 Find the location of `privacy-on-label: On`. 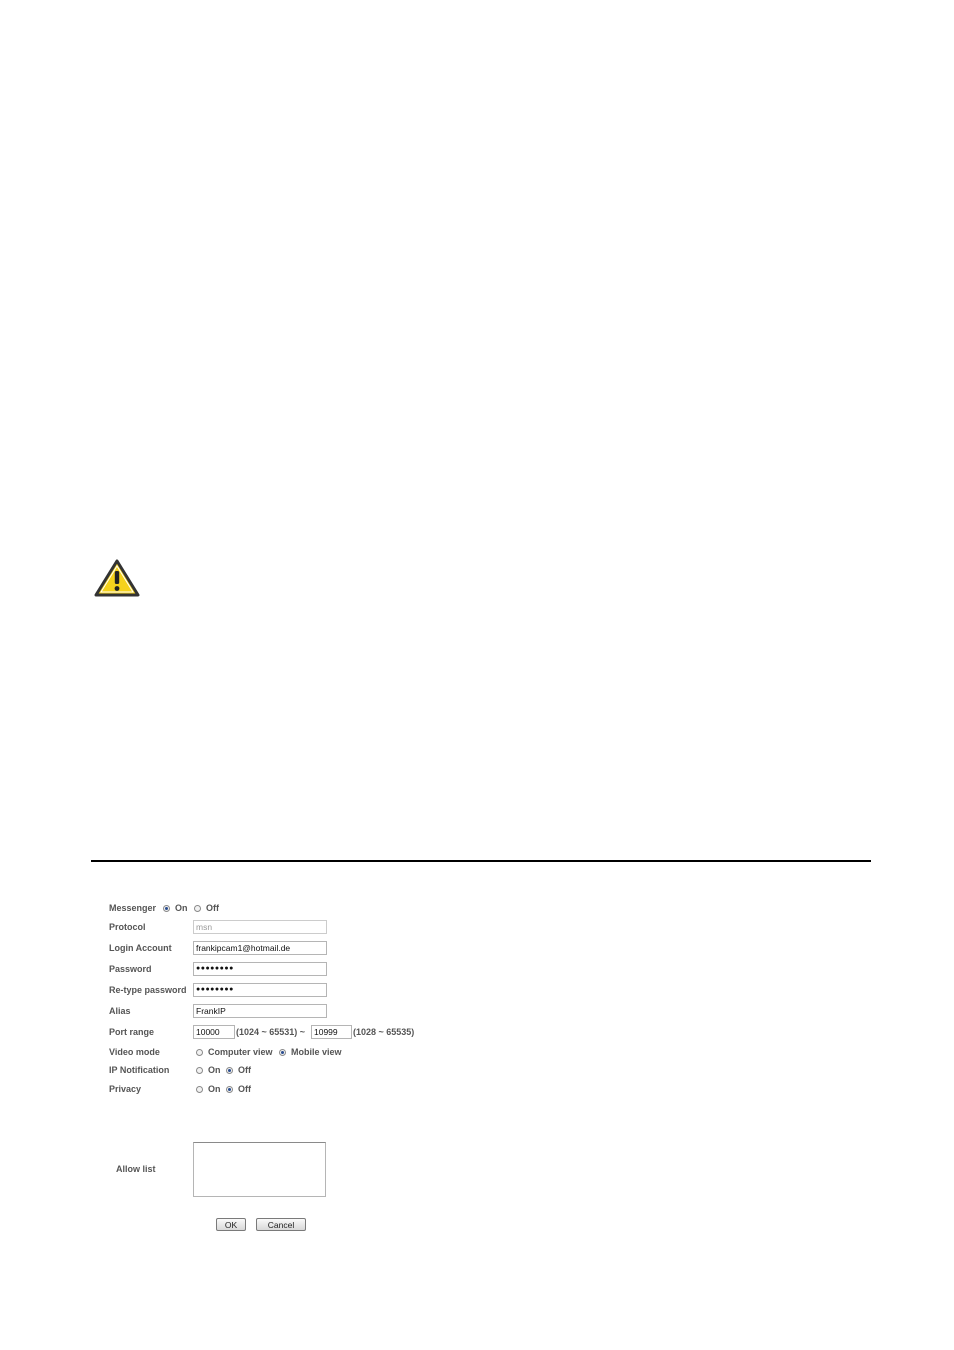

privacy-on-label: On is located at coordinates (214, 1089).